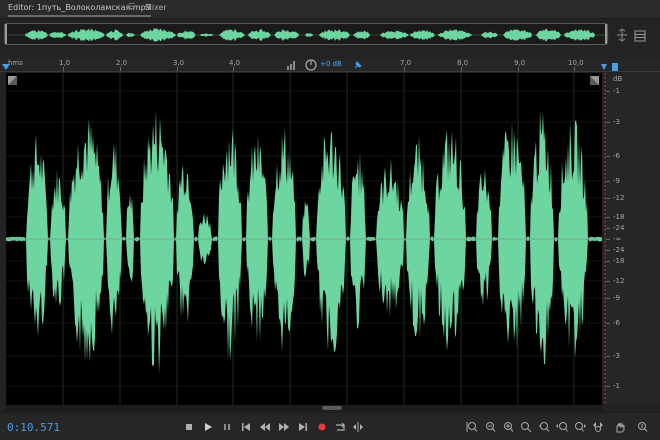 This screenshot has height=440, width=660. Describe the element at coordinates (156, 7) in the screenshot. I see `tab-mixer: Mixer` at that location.